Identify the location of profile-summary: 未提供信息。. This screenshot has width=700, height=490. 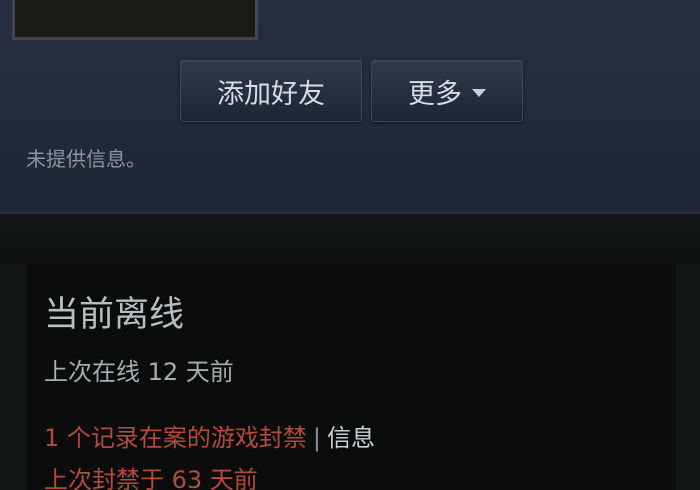
(86, 159).